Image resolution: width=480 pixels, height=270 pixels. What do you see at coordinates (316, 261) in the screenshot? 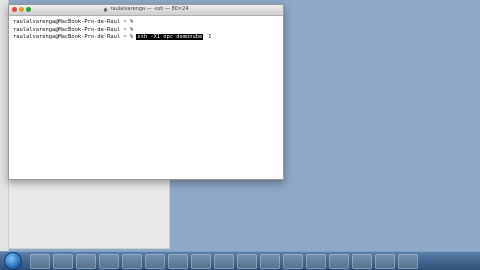
I see `app-13-icon` at bounding box center [316, 261].